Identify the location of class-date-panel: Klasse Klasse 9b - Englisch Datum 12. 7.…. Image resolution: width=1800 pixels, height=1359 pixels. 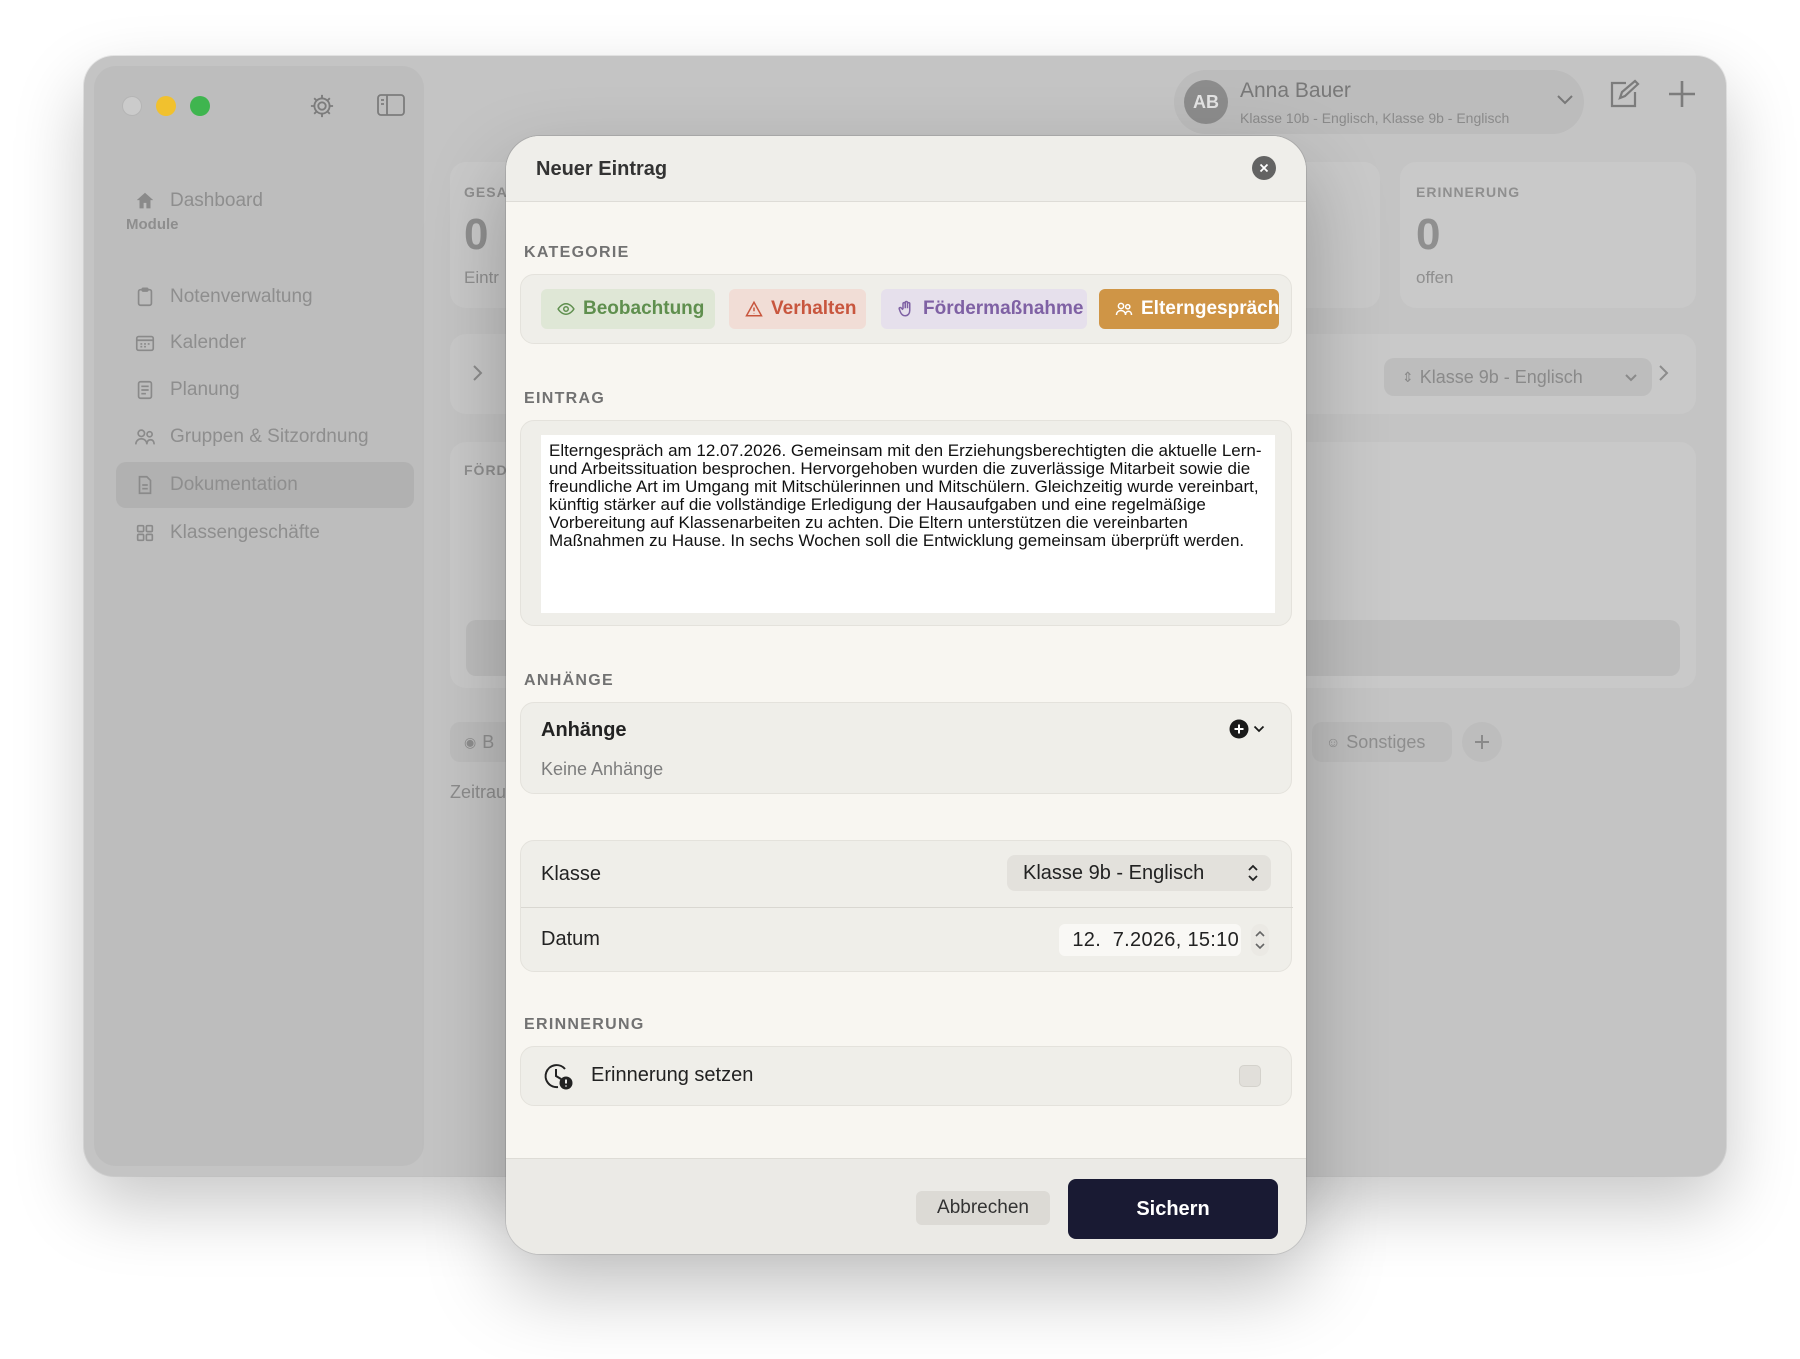
(906, 906).